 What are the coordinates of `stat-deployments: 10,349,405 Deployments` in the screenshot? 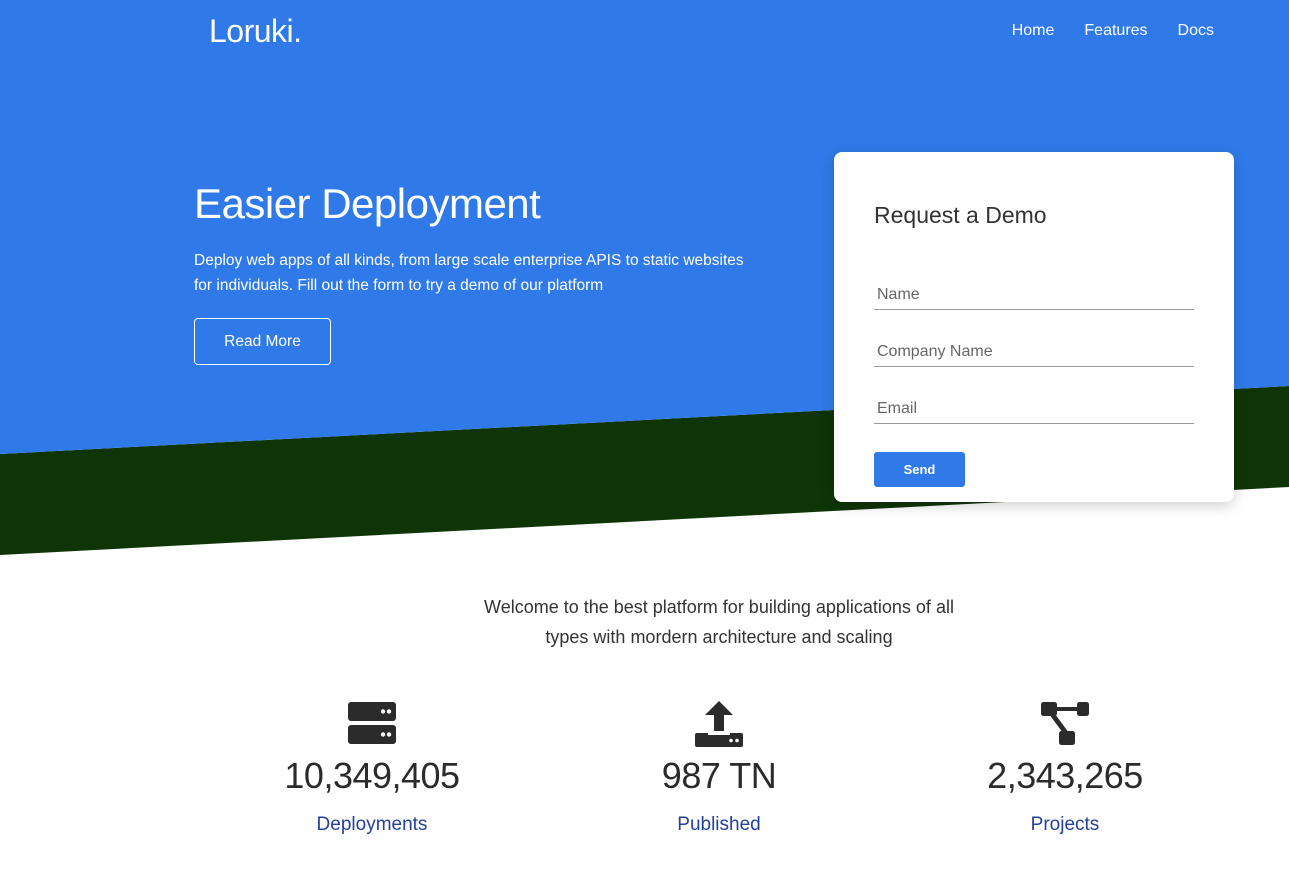 It's located at (372, 768).